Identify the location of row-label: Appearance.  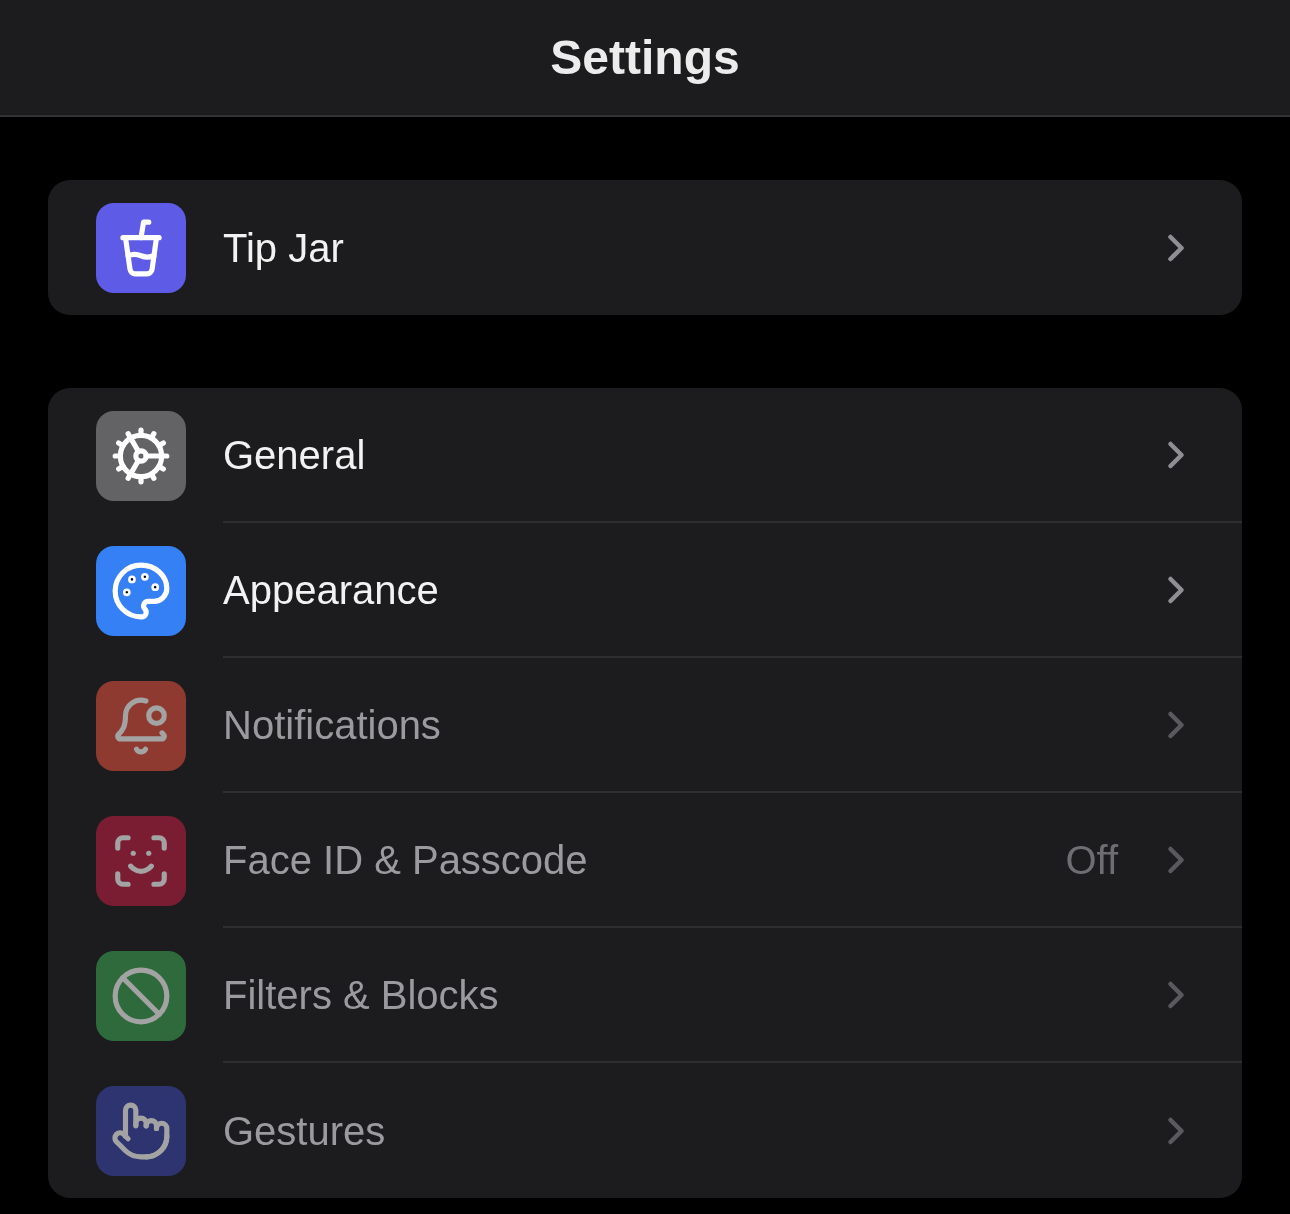
(331, 589).